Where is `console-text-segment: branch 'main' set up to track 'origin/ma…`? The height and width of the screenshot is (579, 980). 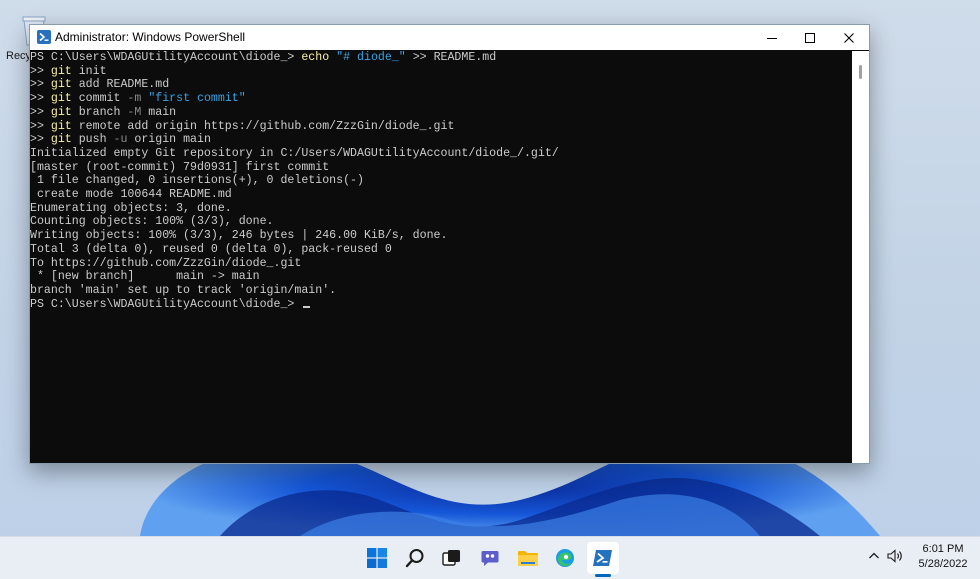
console-text-segment: branch 'main' set up to track 'origin/ma… is located at coordinates (183, 290).